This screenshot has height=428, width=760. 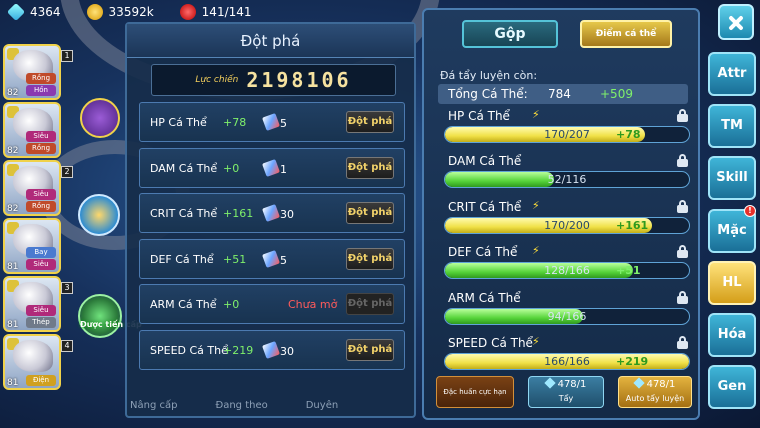 What do you see at coordinates (38, 188) in the screenshot?
I see `team-member-card: 82 Siêu Rồng 2` at bounding box center [38, 188].